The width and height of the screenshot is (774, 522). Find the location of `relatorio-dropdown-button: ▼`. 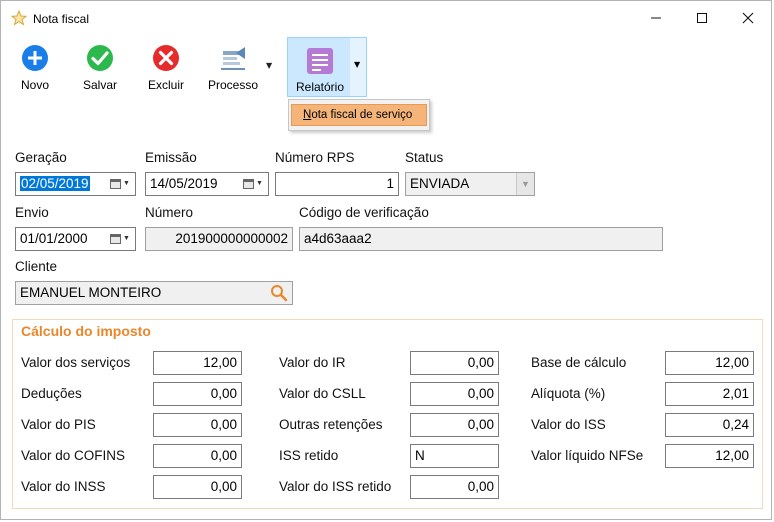

relatorio-dropdown-button: ▼ is located at coordinates (358, 67).